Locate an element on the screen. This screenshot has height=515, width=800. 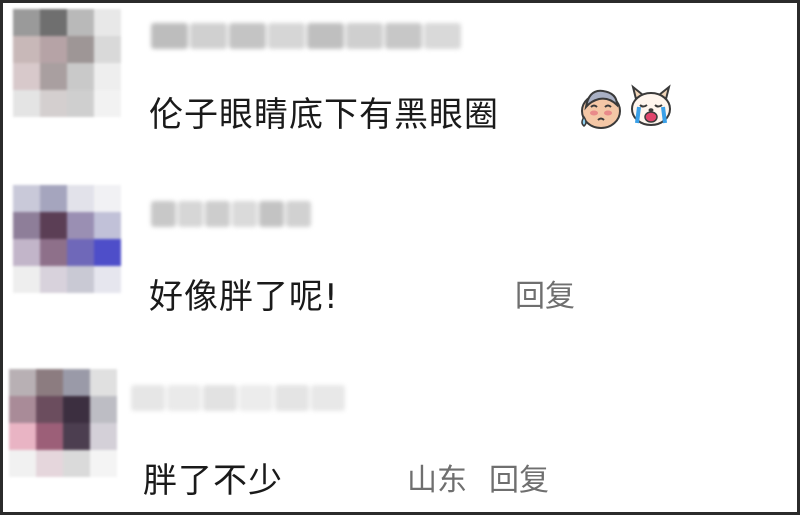
location-label: 山东 is located at coordinates (437, 480).